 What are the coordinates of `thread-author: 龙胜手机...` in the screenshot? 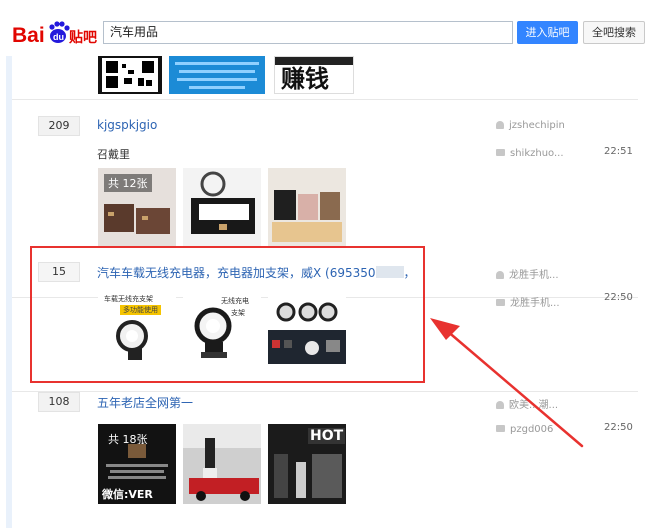 It's located at (527, 273).